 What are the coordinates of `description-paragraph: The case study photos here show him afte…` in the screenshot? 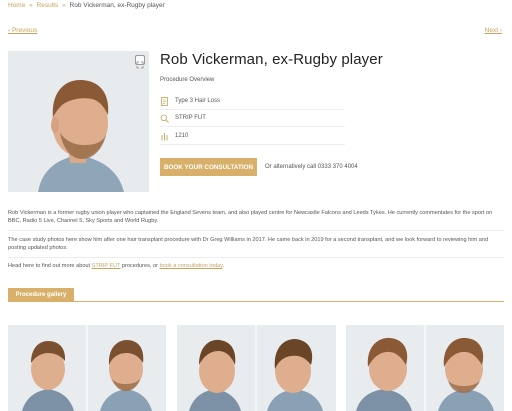 It's located at (248, 244).